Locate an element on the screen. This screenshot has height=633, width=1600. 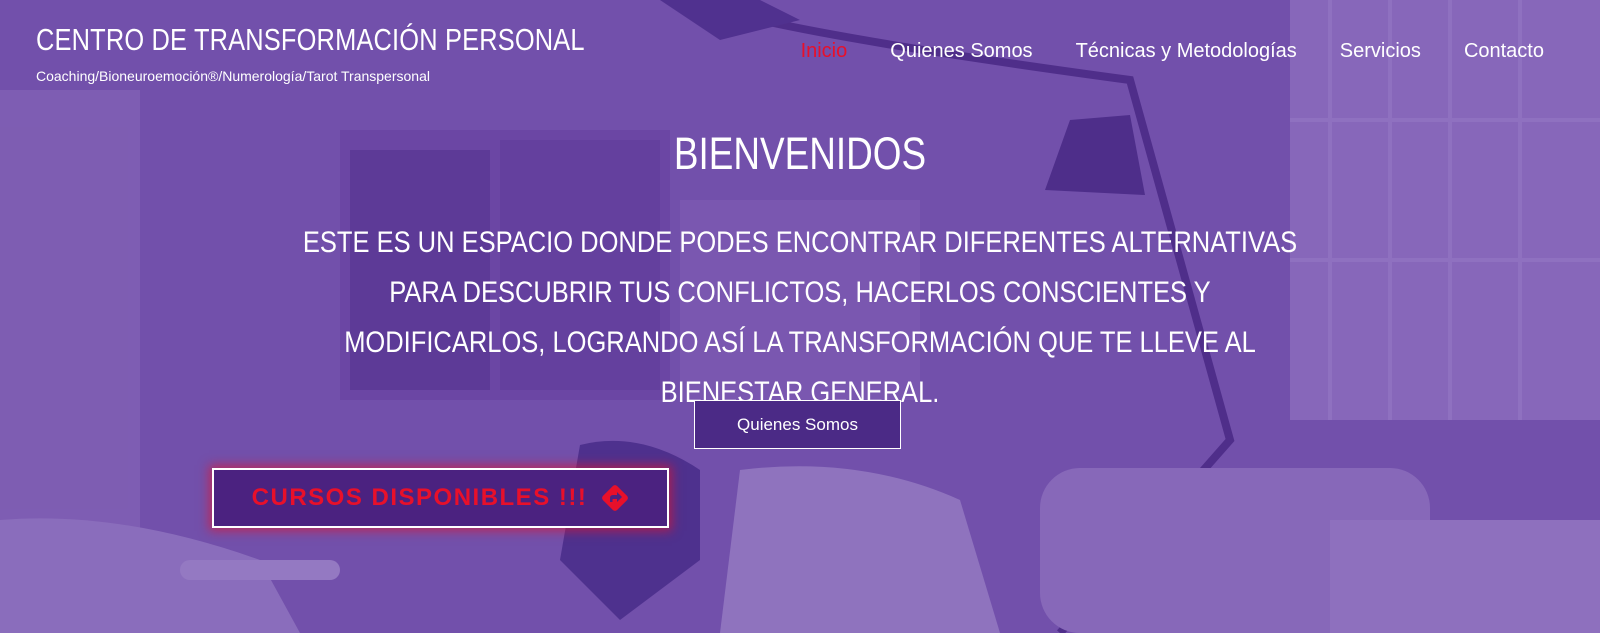
cursos-disponibles-label: CURSOS DISPONIBLES !!! is located at coordinates (419, 497).